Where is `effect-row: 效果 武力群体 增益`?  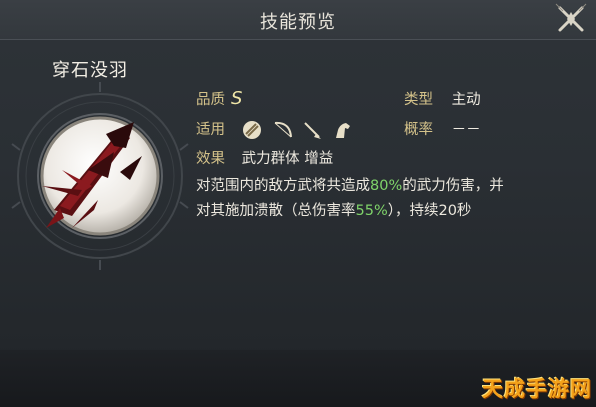 effect-row: 效果 武力群体 增益 is located at coordinates (264, 157).